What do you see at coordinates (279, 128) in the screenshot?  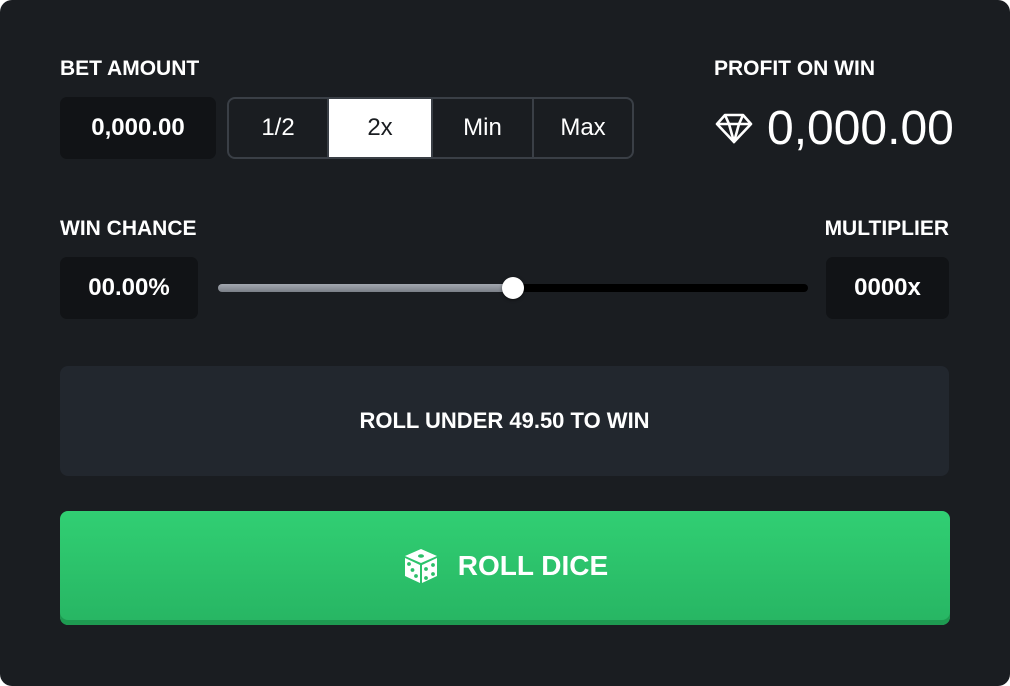 I see `half-button: 1/2` at bounding box center [279, 128].